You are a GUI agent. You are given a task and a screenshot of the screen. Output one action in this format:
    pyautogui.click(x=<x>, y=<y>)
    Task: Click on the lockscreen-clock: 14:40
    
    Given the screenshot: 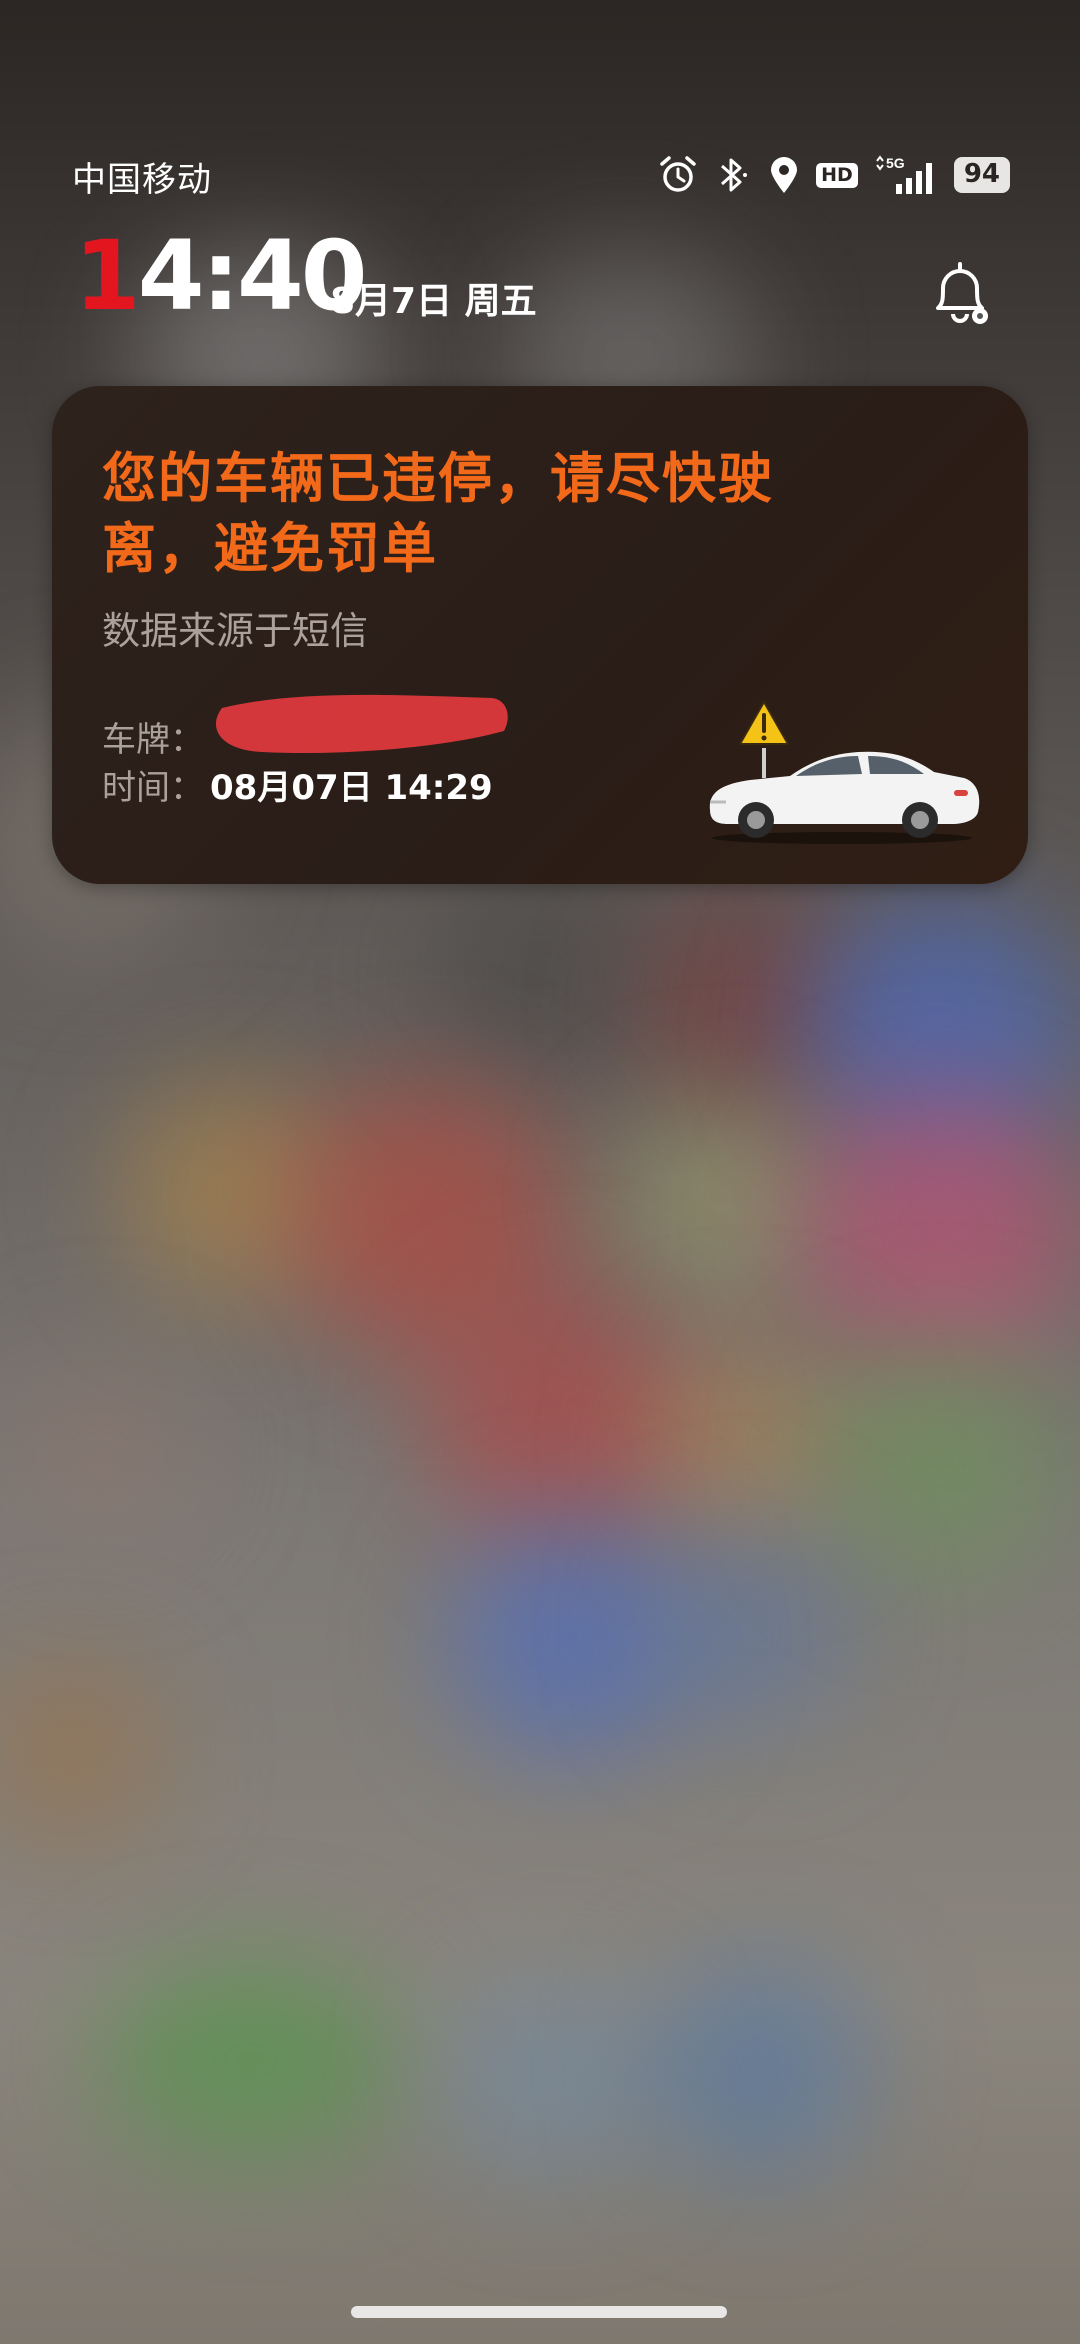 What is the action you would take?
    pyautogui.click(x=221, y=276)
    